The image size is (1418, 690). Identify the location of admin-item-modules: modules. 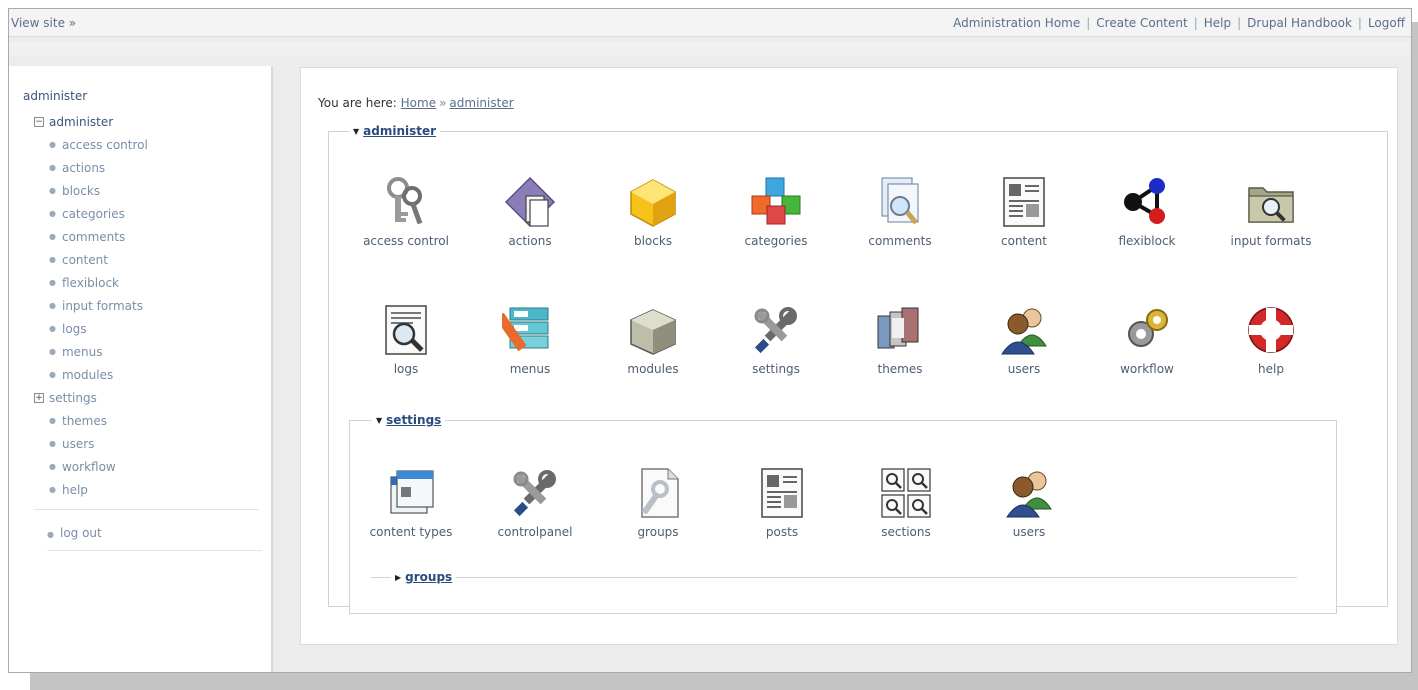
(653, 339).